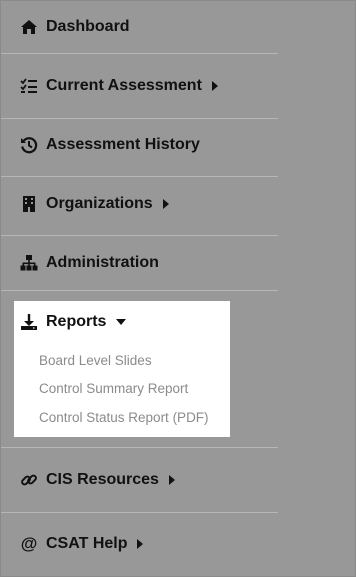 This screenshot has height=577, width=356. I want to click on sitemap-icon, so click(29, 263).